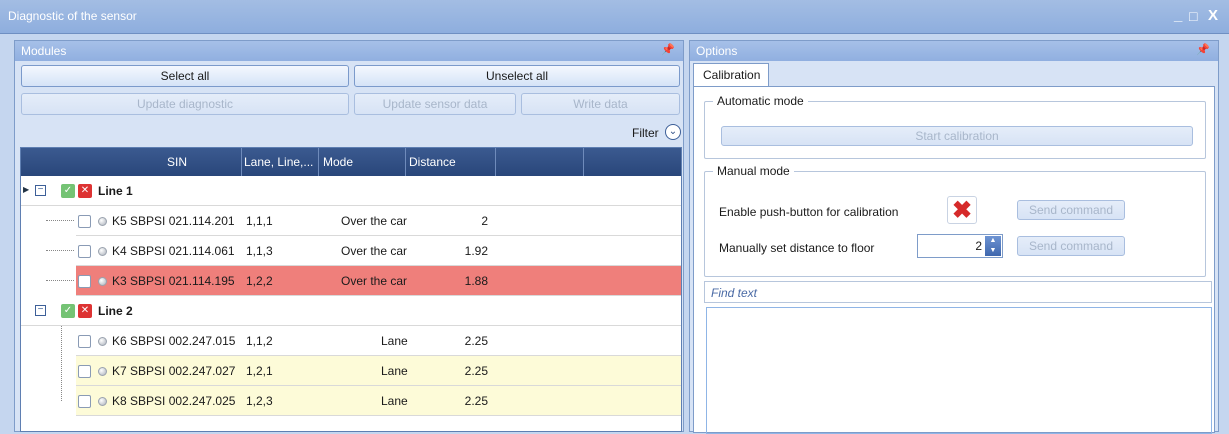 The height and width of the screenshot is (434, 1229). Describe the element at coordinates (378, 401) in the screenshot. I see `table-row-warning: K8 SBPSI 002.247.025 1,2,3 Lane 2.25` at that location.